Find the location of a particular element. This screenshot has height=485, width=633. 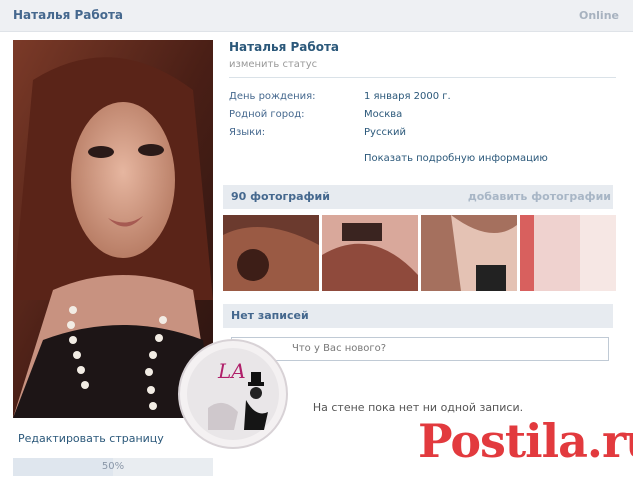

badge-text: LA is located at coordinates (231, 371).